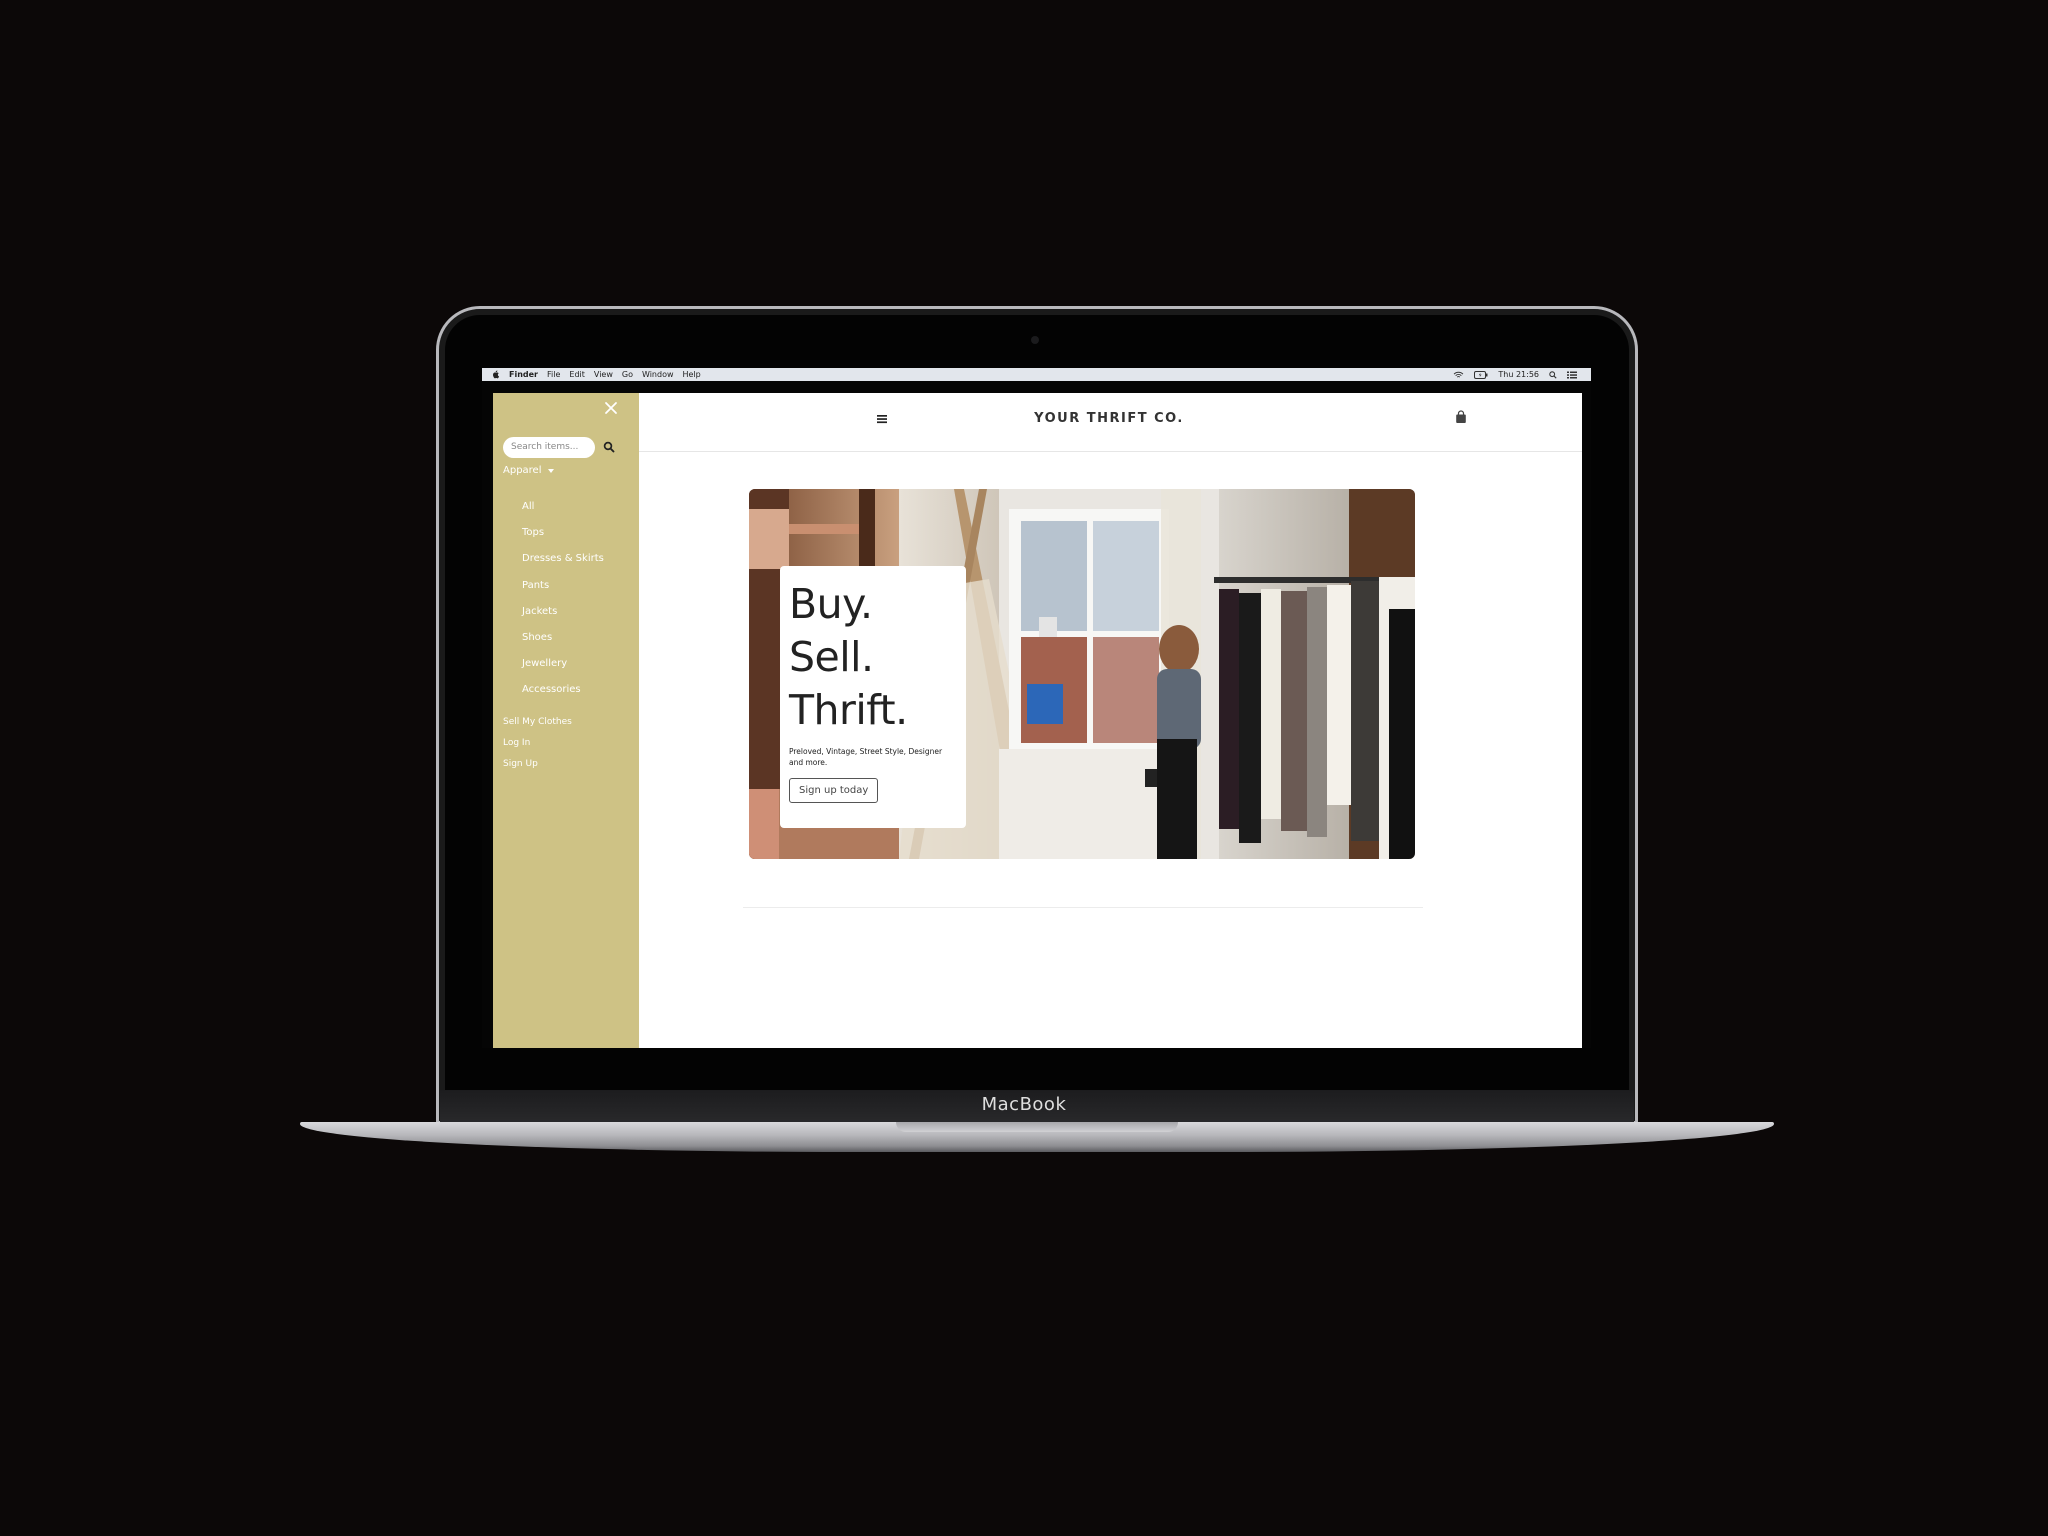 This screenshot has height=1536, width=2048. Describe the element at coordinates (522, 470) in the screenshot. I see `apparel-label: Apparel` at that location.